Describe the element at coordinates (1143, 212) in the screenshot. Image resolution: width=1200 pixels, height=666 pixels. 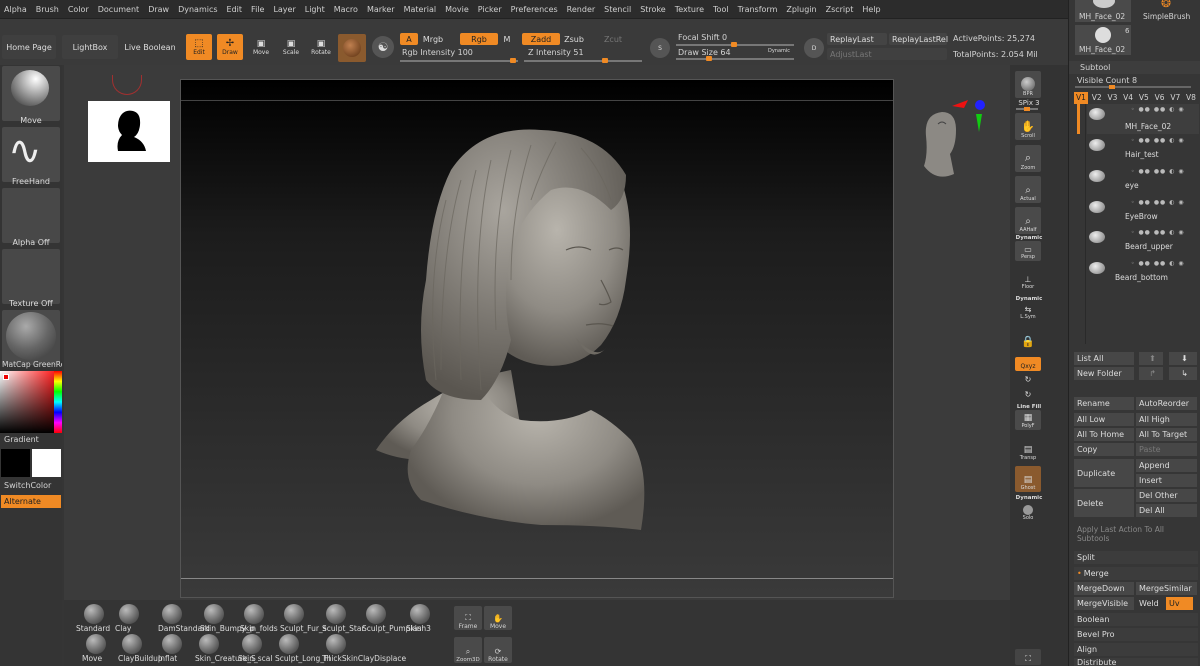
I see `subtool-row: ◦ ●● ●● ◐ ◉ EyeBrow` at that location.